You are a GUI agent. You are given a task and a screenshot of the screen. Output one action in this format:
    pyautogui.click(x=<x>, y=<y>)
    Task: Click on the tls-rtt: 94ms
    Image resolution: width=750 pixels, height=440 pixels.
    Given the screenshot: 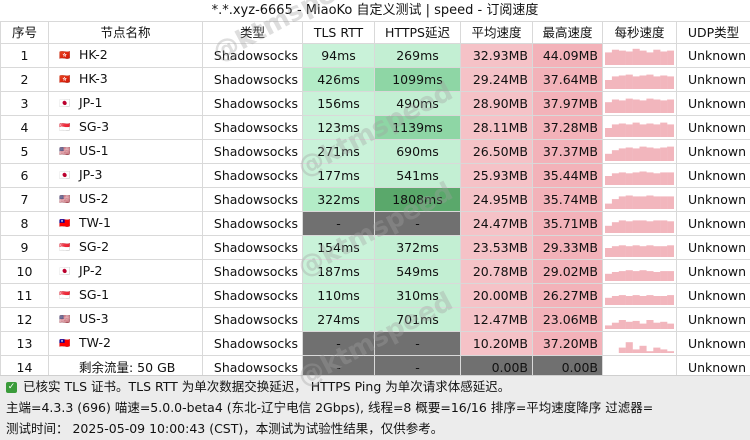 What is the action you would take?
    pyautogui.click(x=339, y=56)
    